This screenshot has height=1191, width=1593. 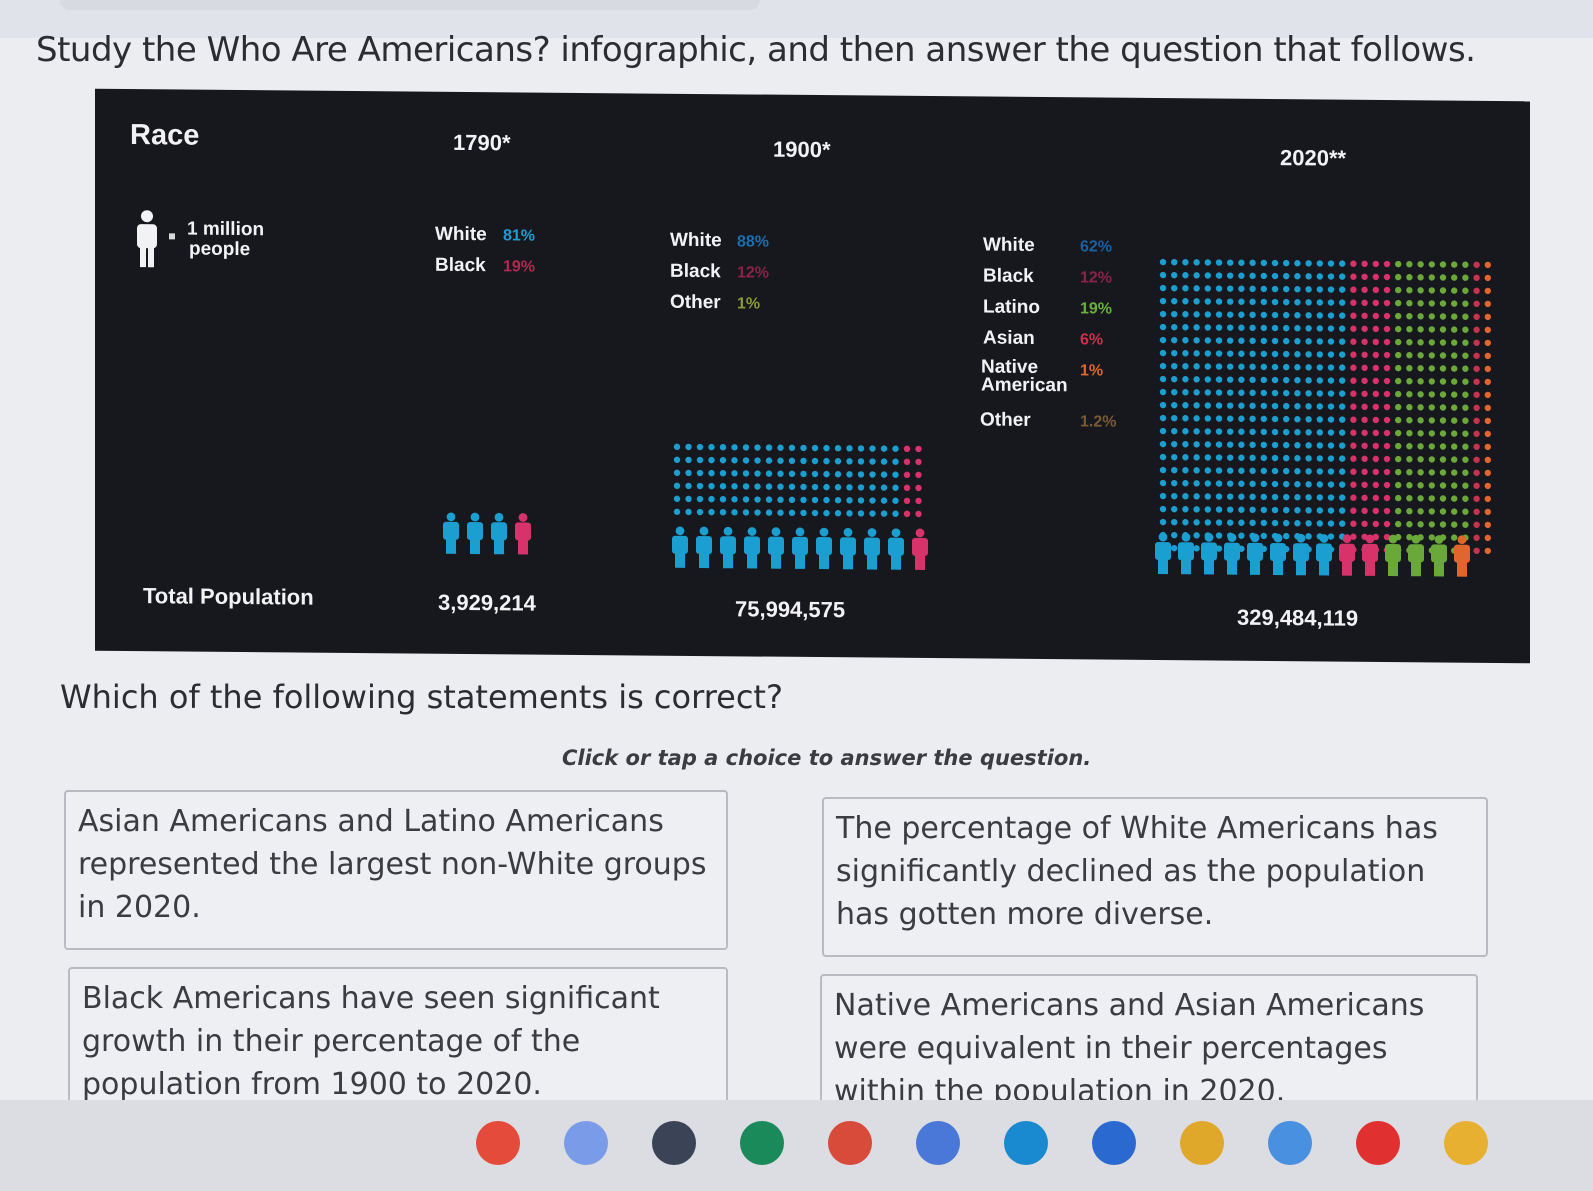 I want to click on photos-icon, so click(x=1466, y=1143).